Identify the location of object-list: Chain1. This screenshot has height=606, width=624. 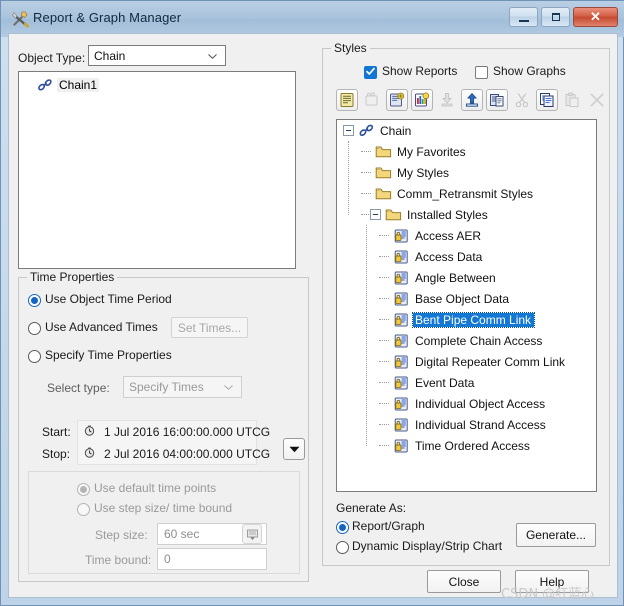
(157, 170).